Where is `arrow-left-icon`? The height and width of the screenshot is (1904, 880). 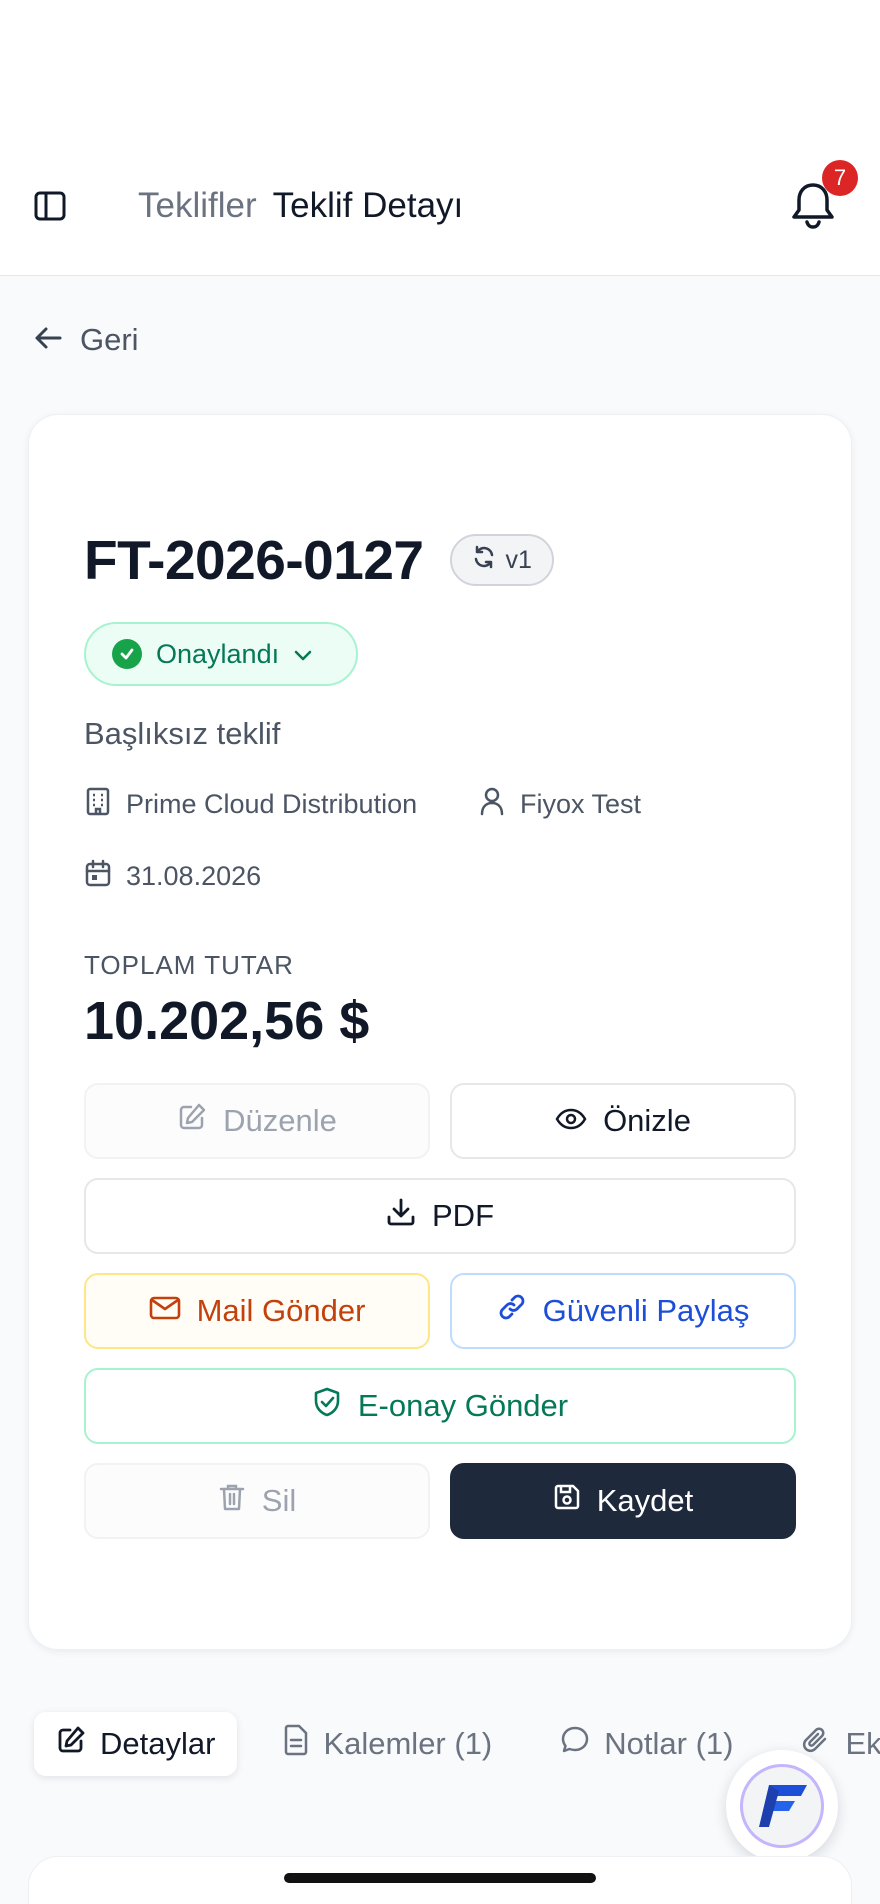 arrow-left-icon is located at coordinates (48, 340).